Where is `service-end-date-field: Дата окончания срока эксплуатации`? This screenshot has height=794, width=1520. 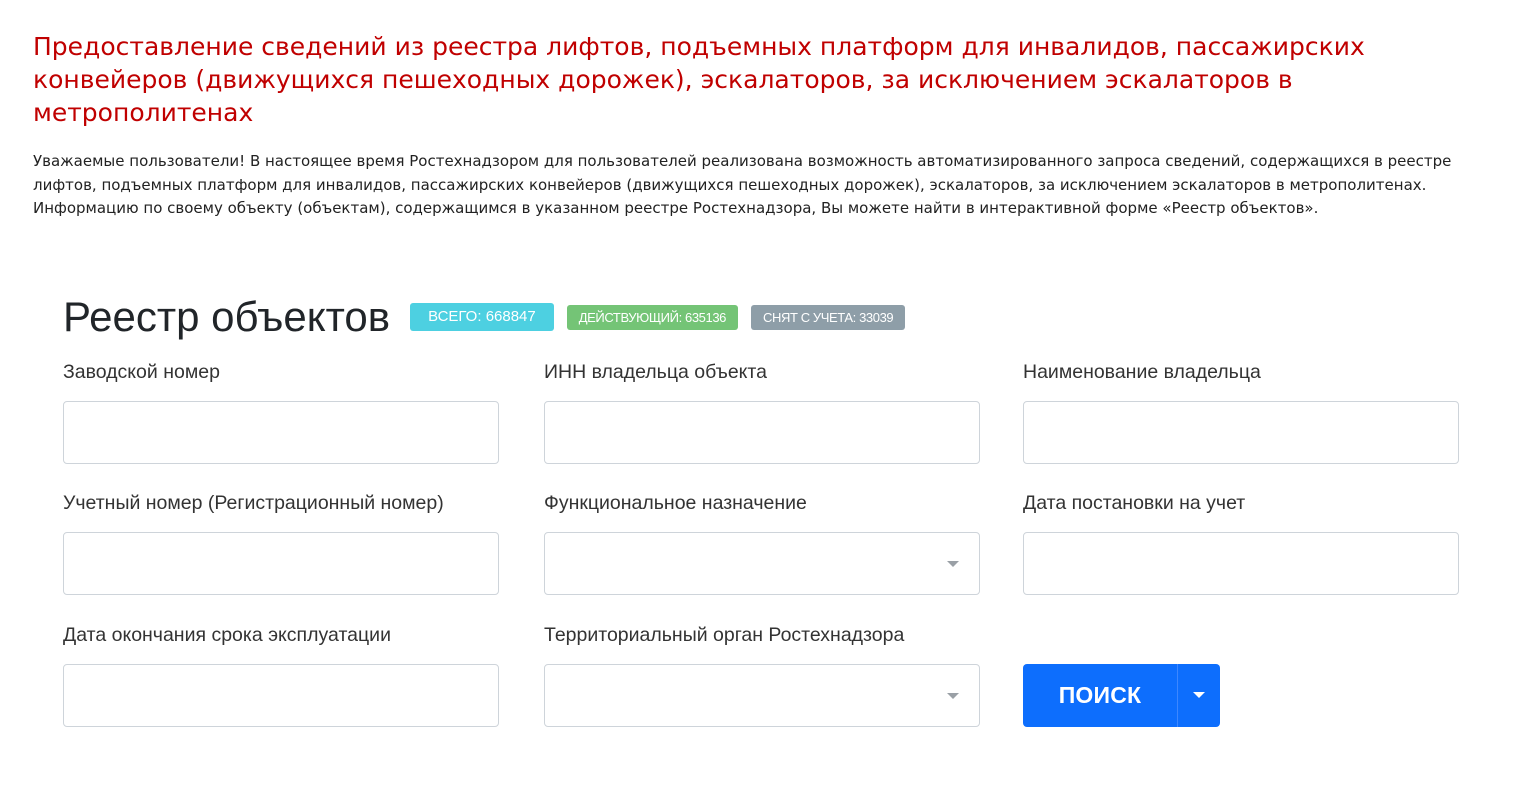
service-end-date-field: Дата окончания срока эксплуатации is located at coordinates (281, 675).